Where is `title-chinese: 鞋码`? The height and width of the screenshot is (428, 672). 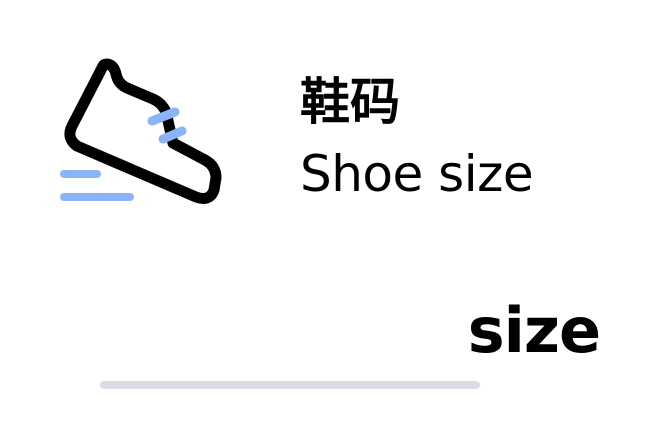 title-chinese: 鞋码 is located at coordinates (350, 102).